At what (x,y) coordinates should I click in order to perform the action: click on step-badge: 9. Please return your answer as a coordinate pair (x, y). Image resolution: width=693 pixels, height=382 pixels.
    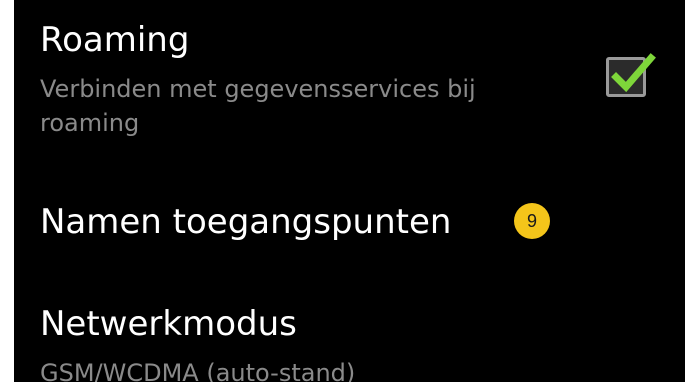
    Looking at the image, I should click on (532, 221).